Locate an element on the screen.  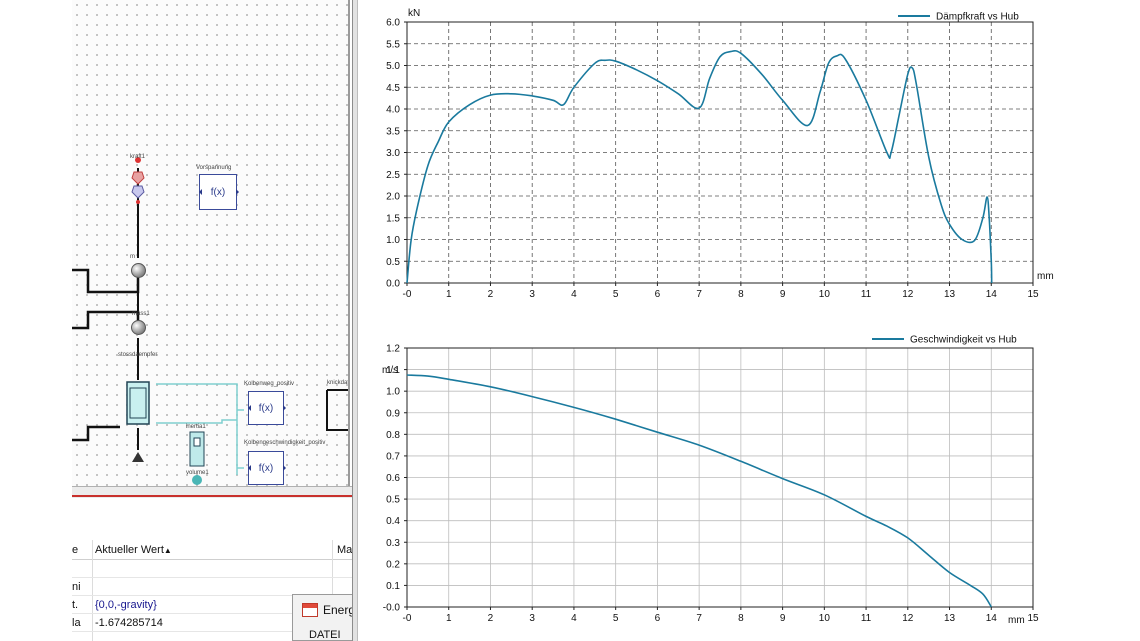
inertia-block is located at coordinates (197, 449).